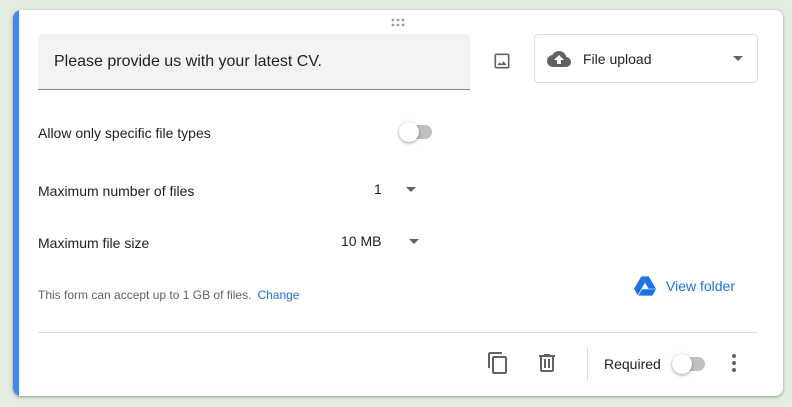  I want to click on question-type-label: File upload, so click(617, 58).